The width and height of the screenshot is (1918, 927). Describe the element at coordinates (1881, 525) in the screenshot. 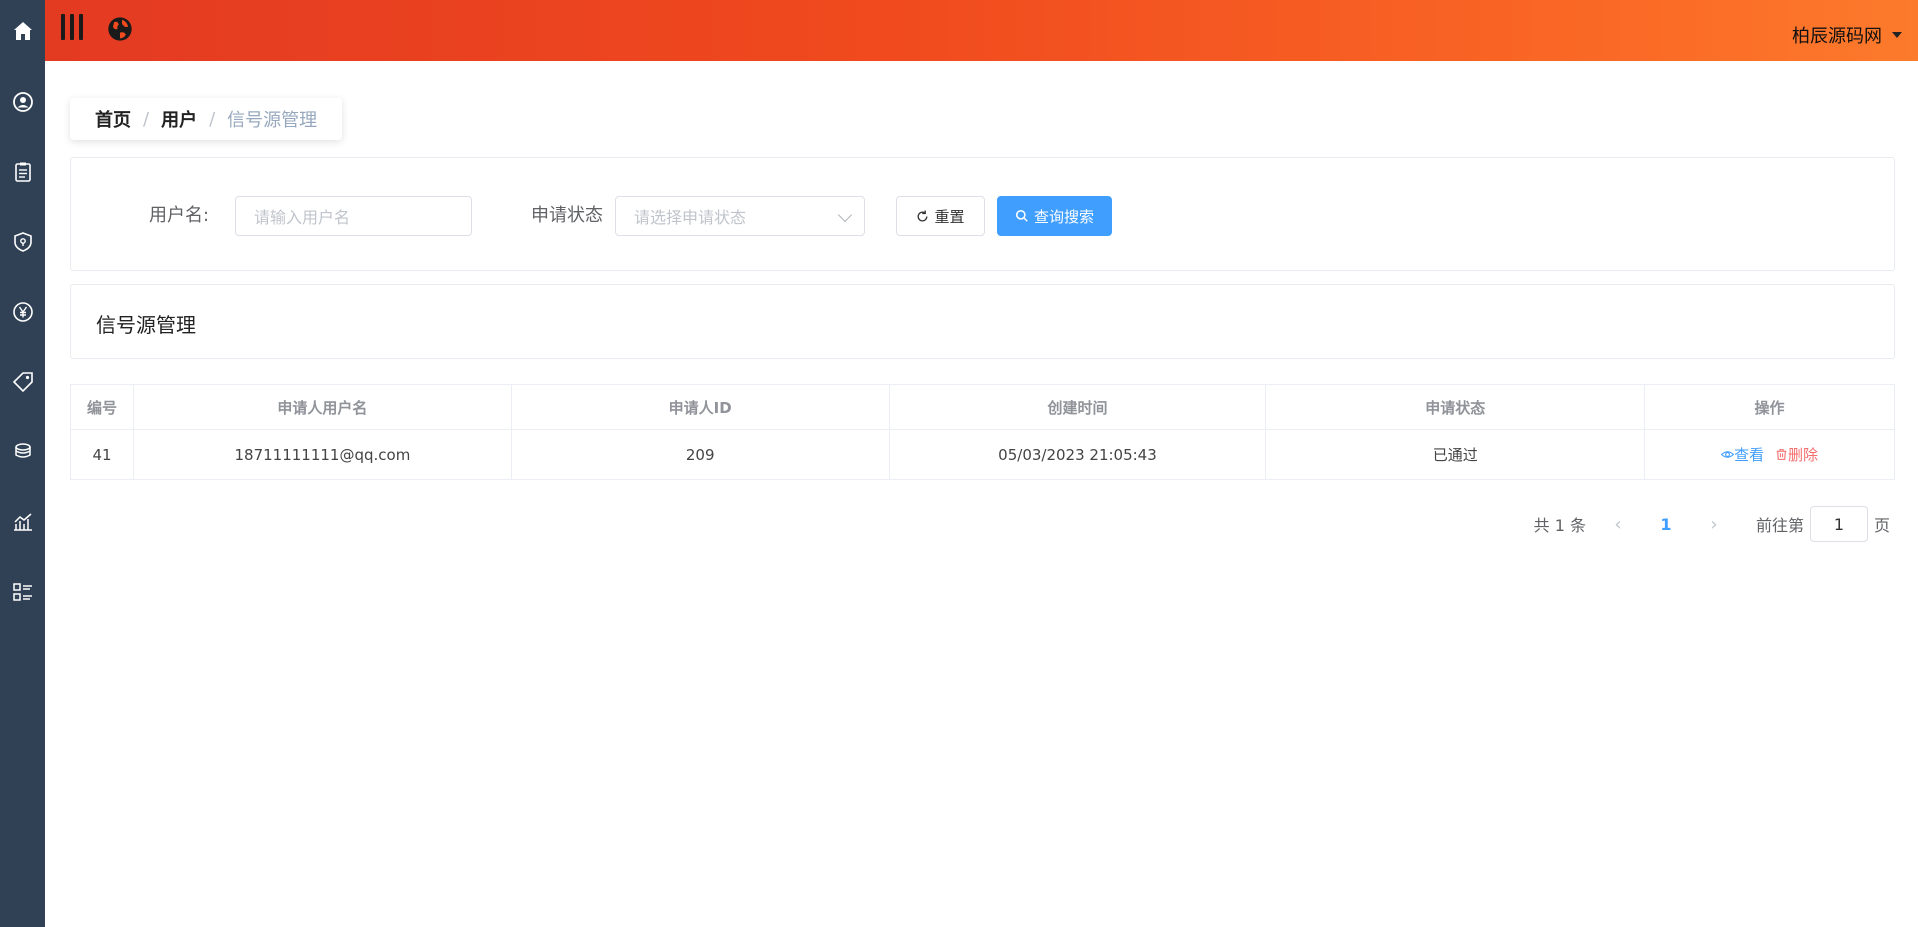

I see `goto-suffix: 页` at that location.